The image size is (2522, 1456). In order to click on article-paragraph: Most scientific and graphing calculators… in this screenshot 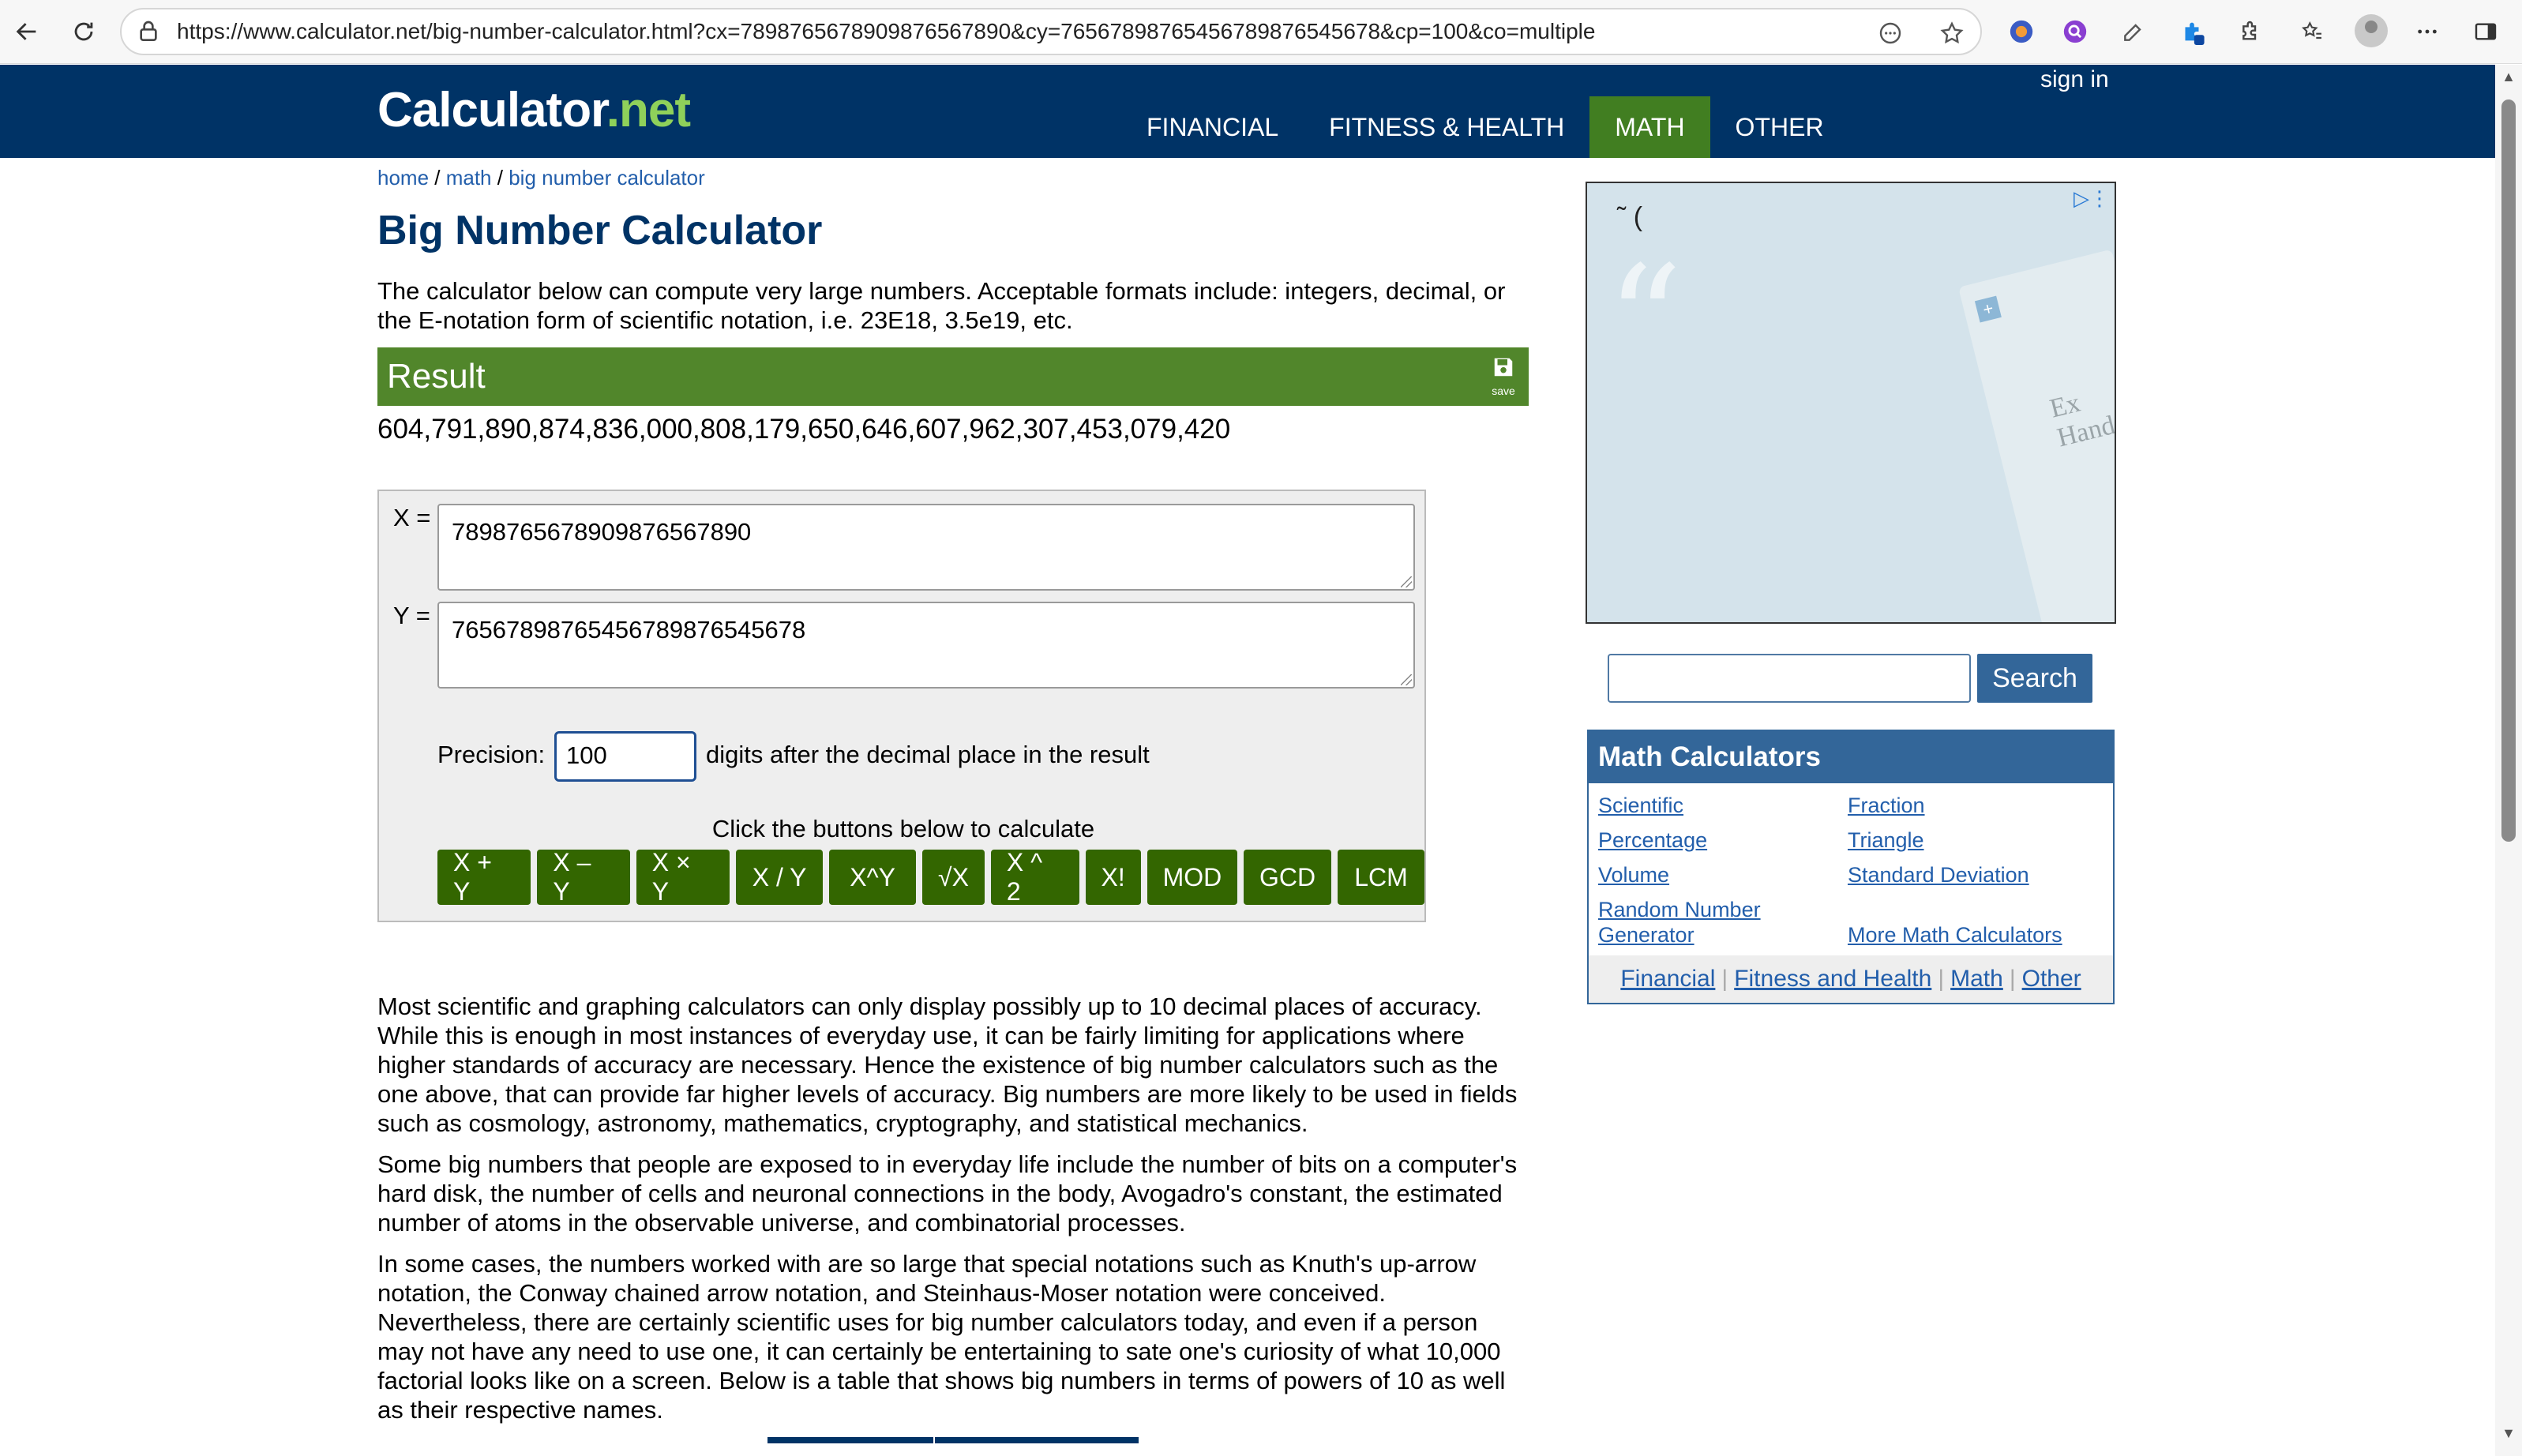, I will do `click(947, 1065)`.